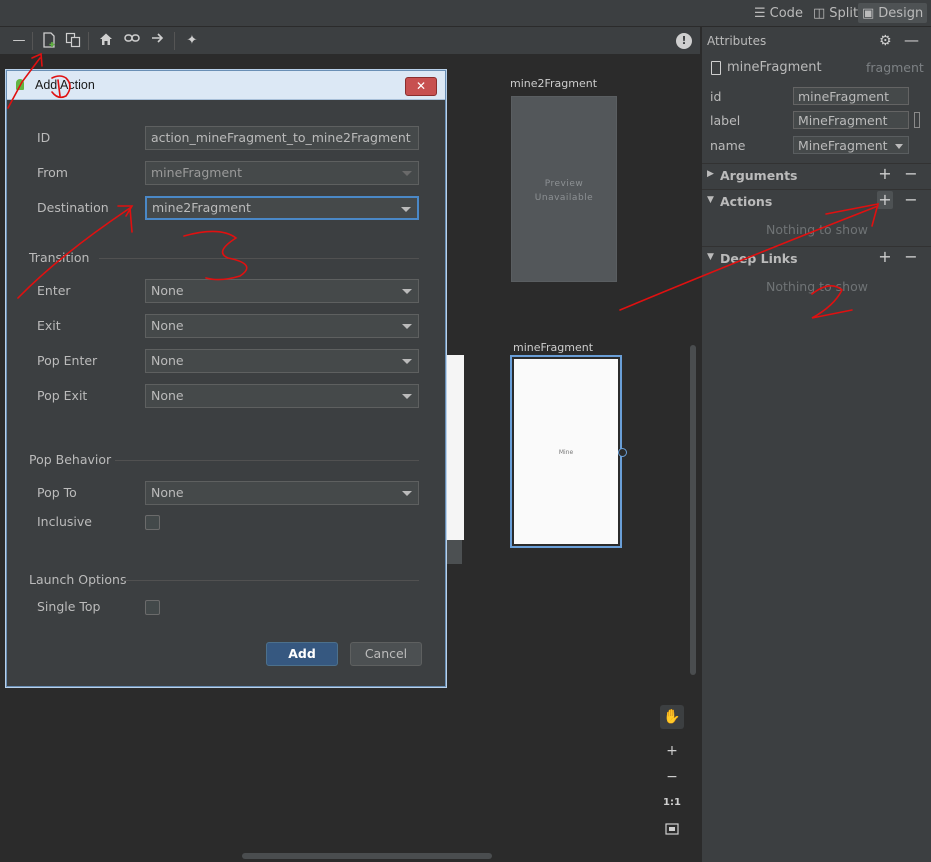 This screenshot has height=862, width=931. What do you see at coordinates (885, 200) in the screenshot?
I see `add-action-icon: +` at bounding box center [885, 200].